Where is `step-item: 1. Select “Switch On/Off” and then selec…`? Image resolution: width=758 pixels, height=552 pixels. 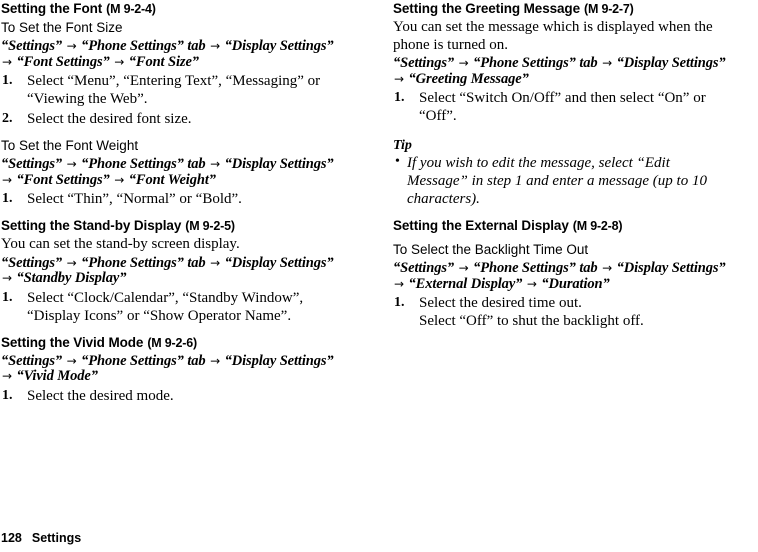 step-item: 1. Select “Switch On/Off” and then selec… is located at coordinates (563, 107).